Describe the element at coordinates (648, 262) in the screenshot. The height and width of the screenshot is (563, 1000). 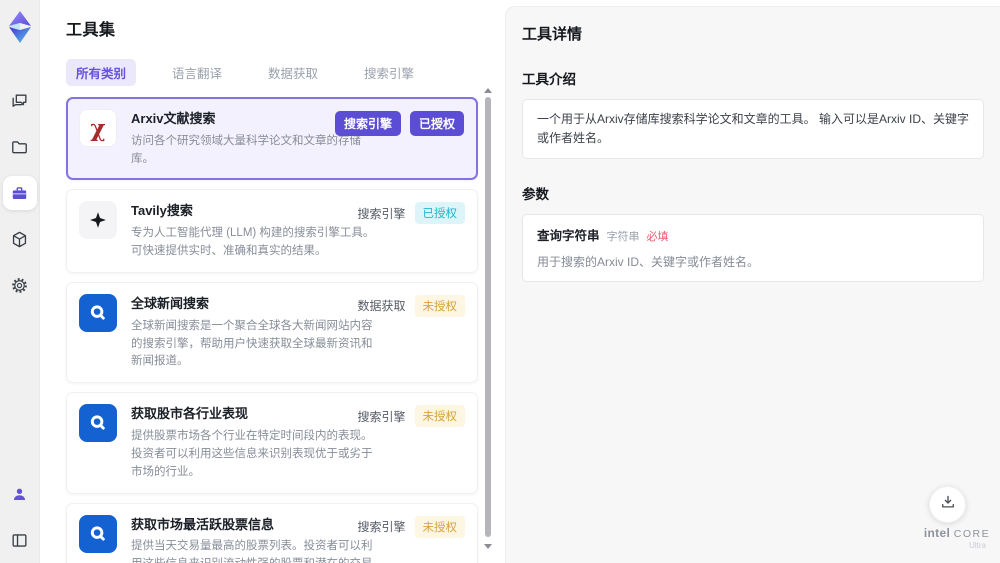
I see `param-description: 用于搜索的Arxiv ID、关键字或作者姓名。` at that location.